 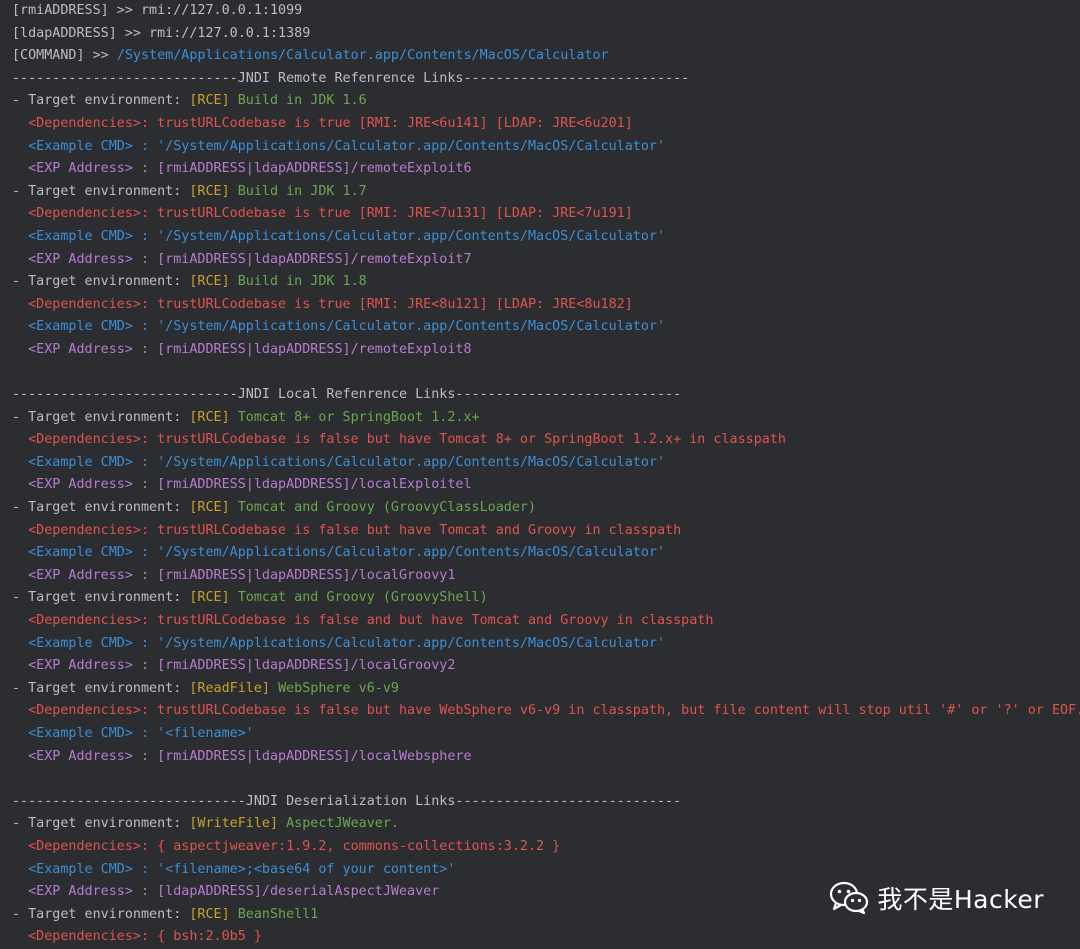 I want to click on terminal-text-segment: [rmiADDRESS] >> rmi://127.0.0.1:1099, so click(x=157, y=10).